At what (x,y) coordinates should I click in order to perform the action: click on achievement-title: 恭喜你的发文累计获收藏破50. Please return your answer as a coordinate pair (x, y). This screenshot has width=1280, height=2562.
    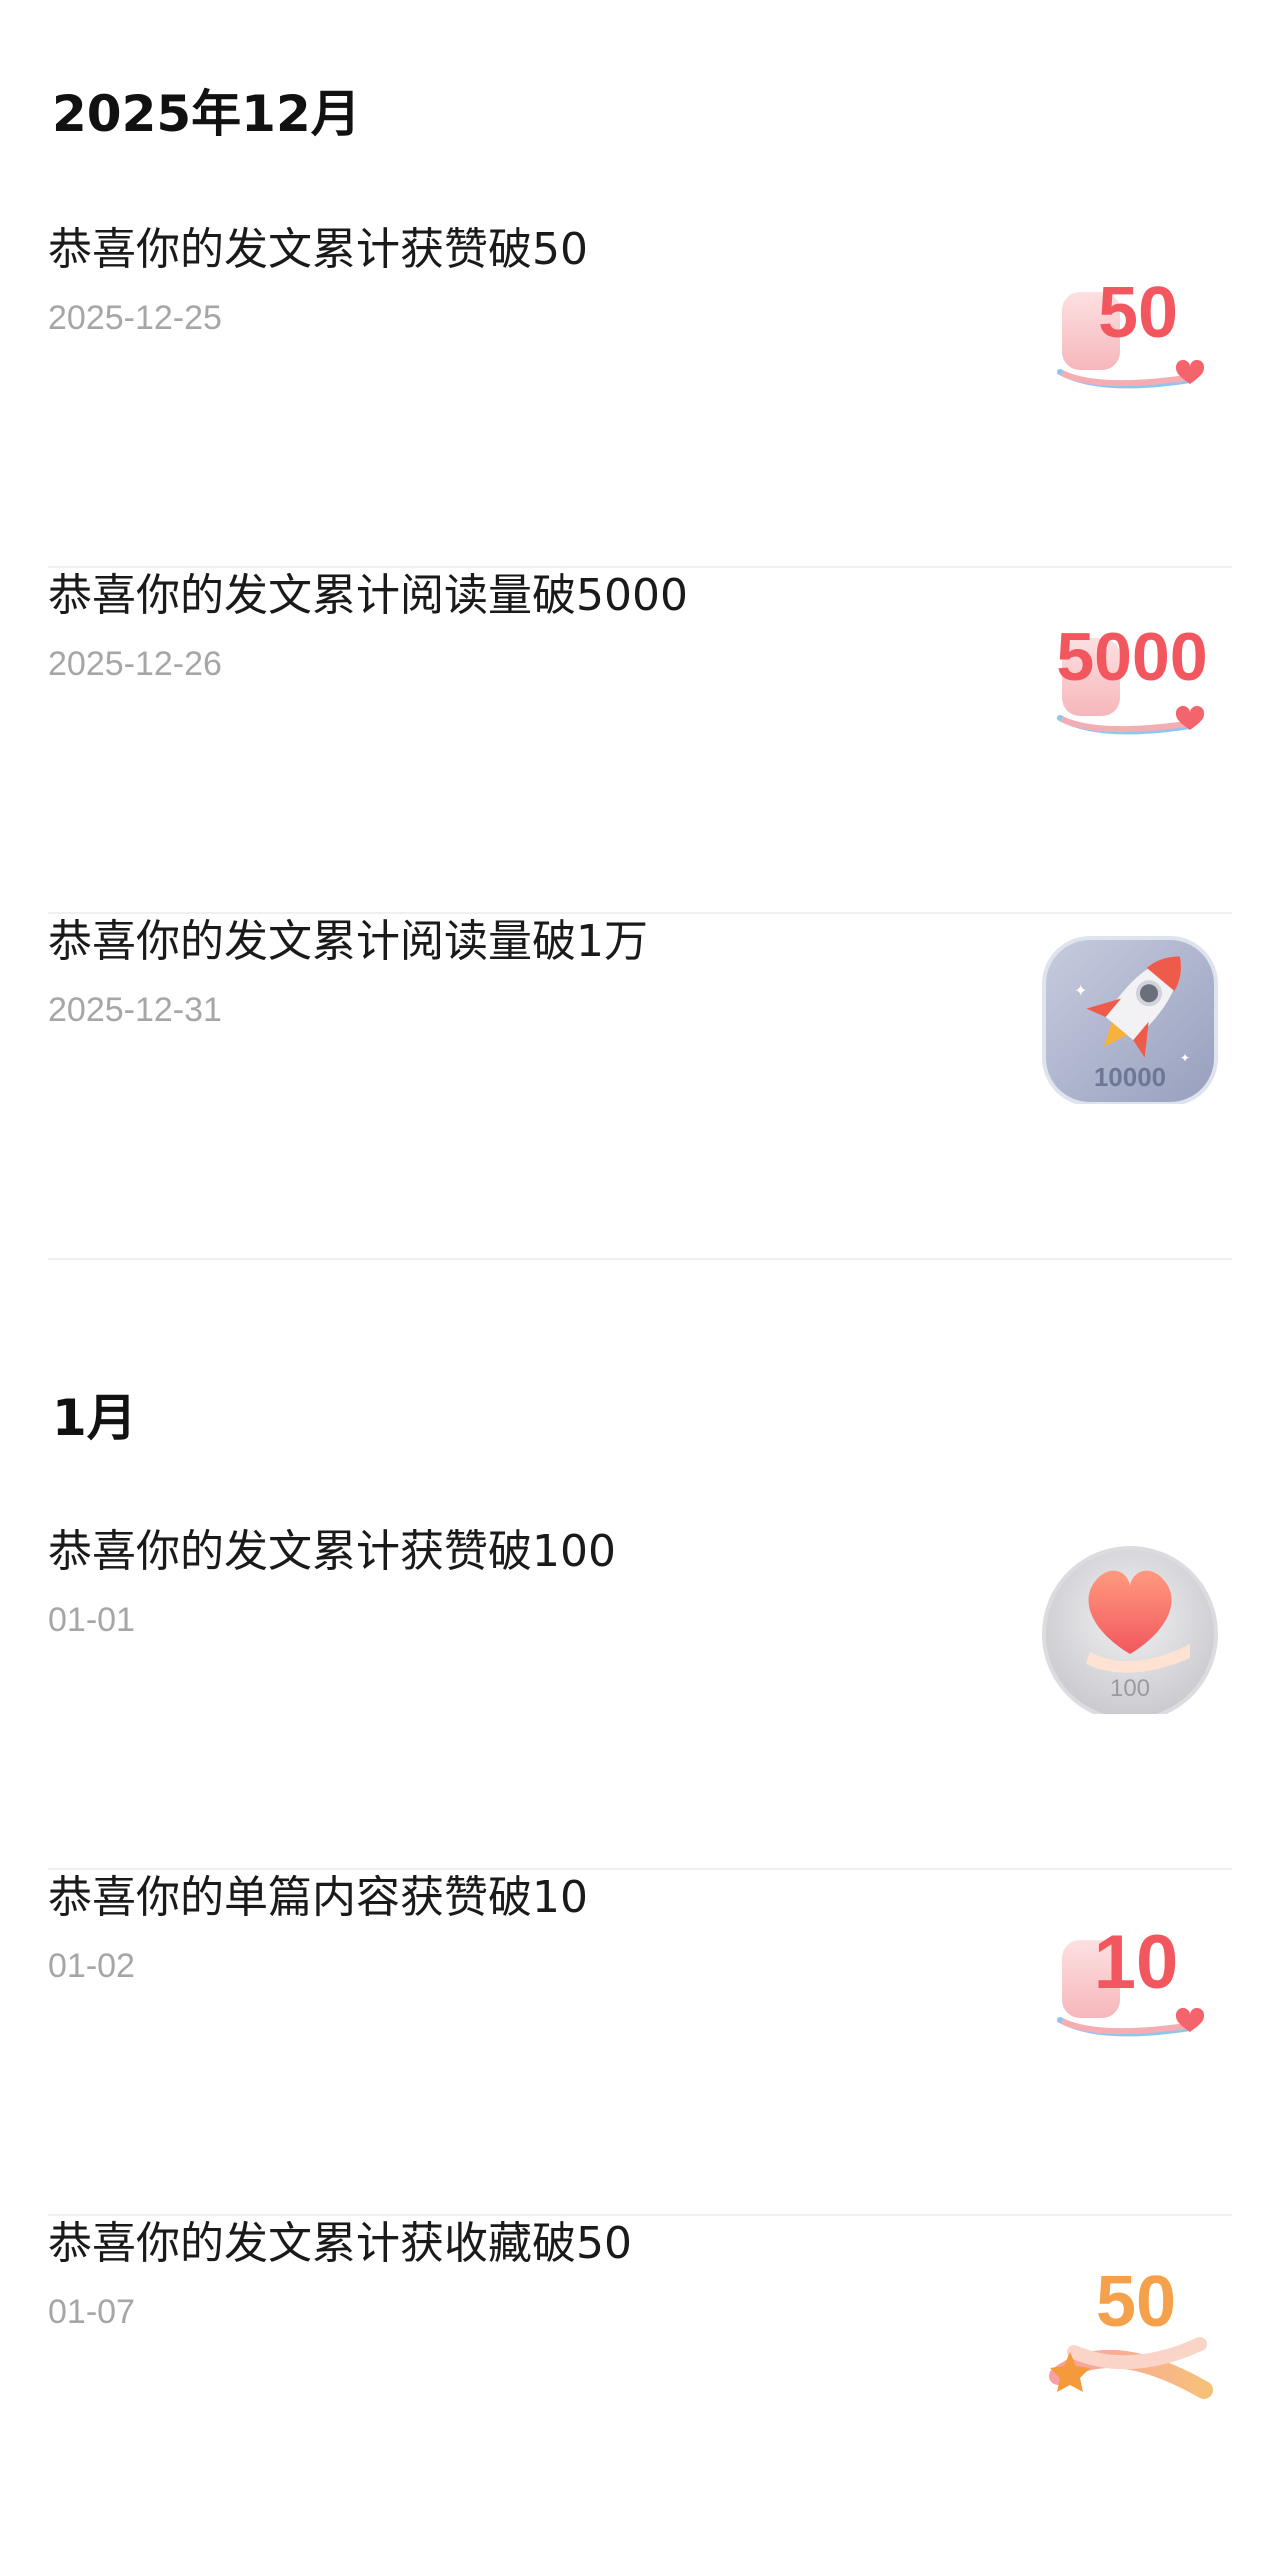
    Looking at the image, I should click on (340, 2243).